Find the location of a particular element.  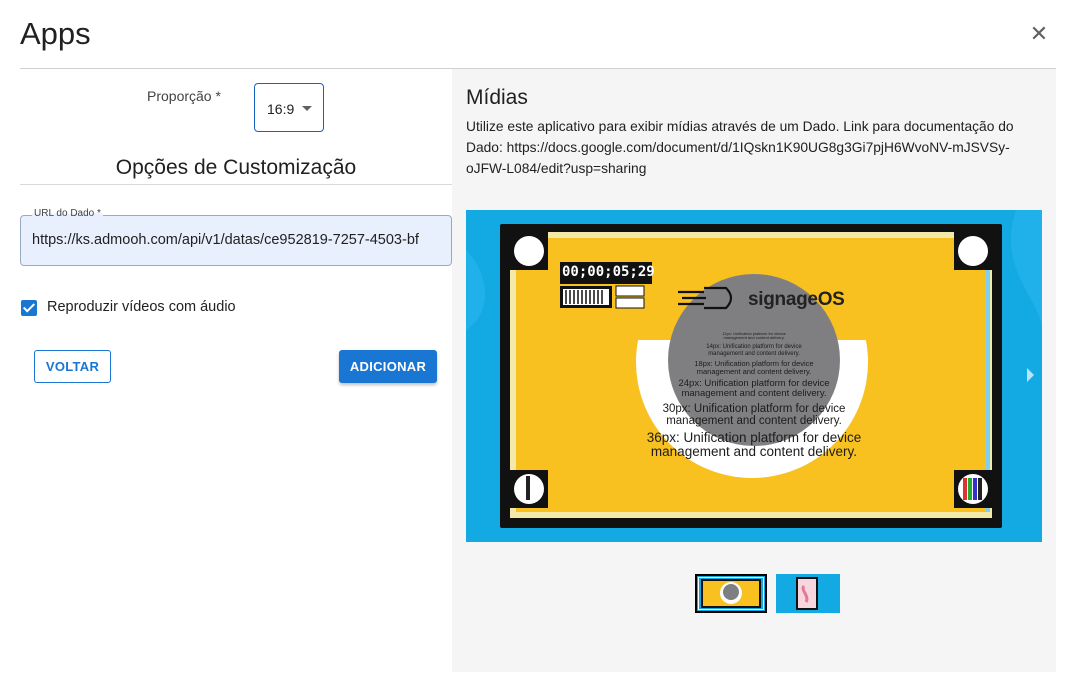

thumbnail-1-image is located at coordinates (731, 593).